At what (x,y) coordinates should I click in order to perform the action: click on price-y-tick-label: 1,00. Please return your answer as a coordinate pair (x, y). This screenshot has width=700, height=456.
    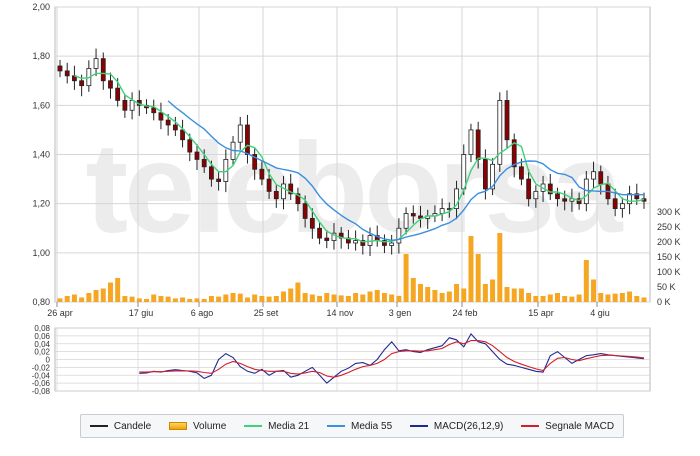
    Looking at the image, I should click on (41, 253).